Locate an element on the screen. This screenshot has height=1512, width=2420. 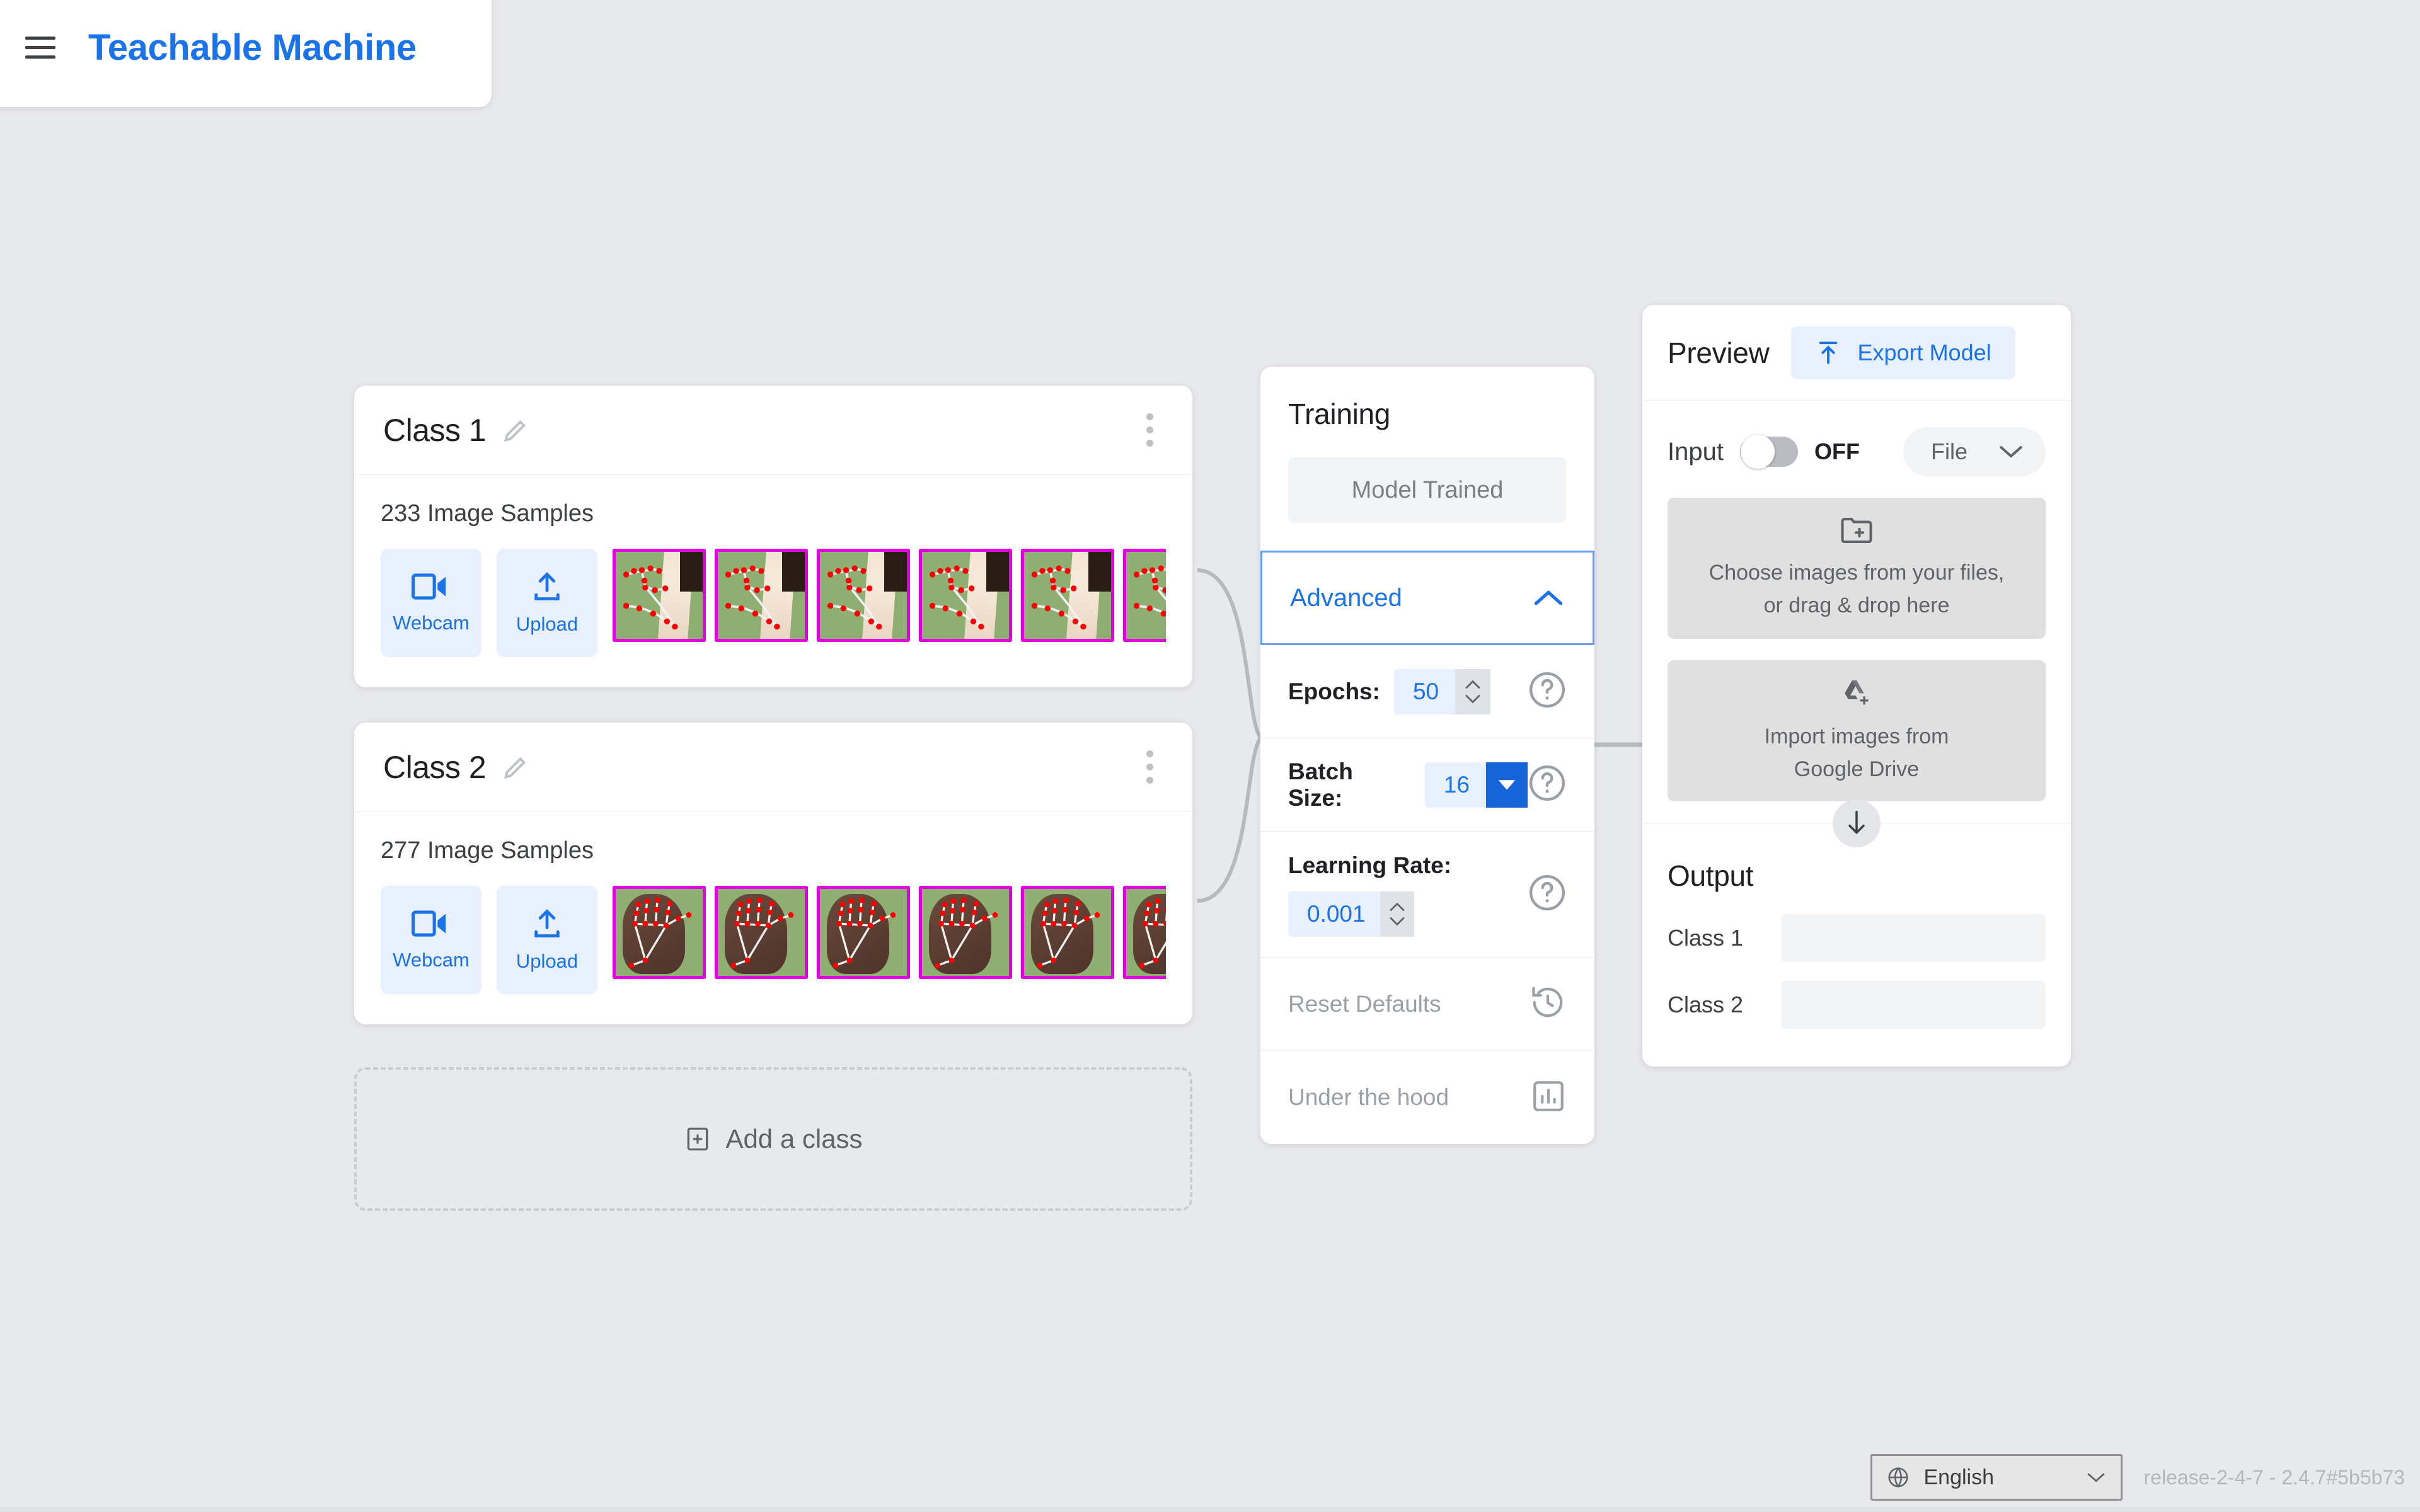
learning-rate-spin-arrows-icon is located at coordinates (1397, 914).